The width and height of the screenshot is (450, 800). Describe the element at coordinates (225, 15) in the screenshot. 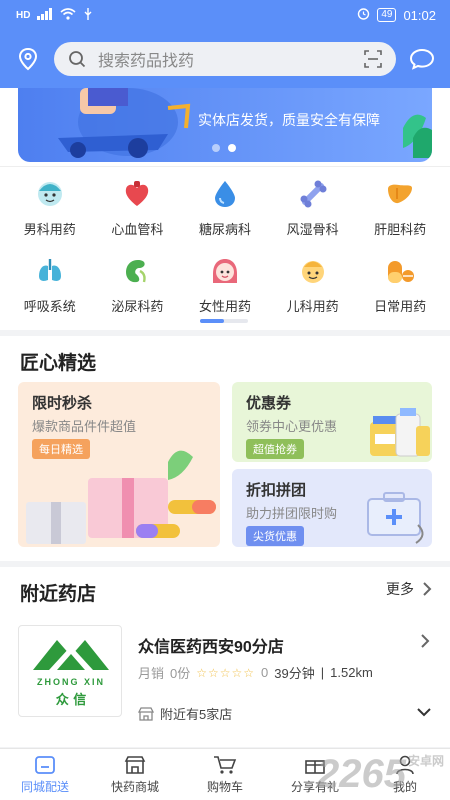

I see `status-bar: HD 49 01:02` at that location.